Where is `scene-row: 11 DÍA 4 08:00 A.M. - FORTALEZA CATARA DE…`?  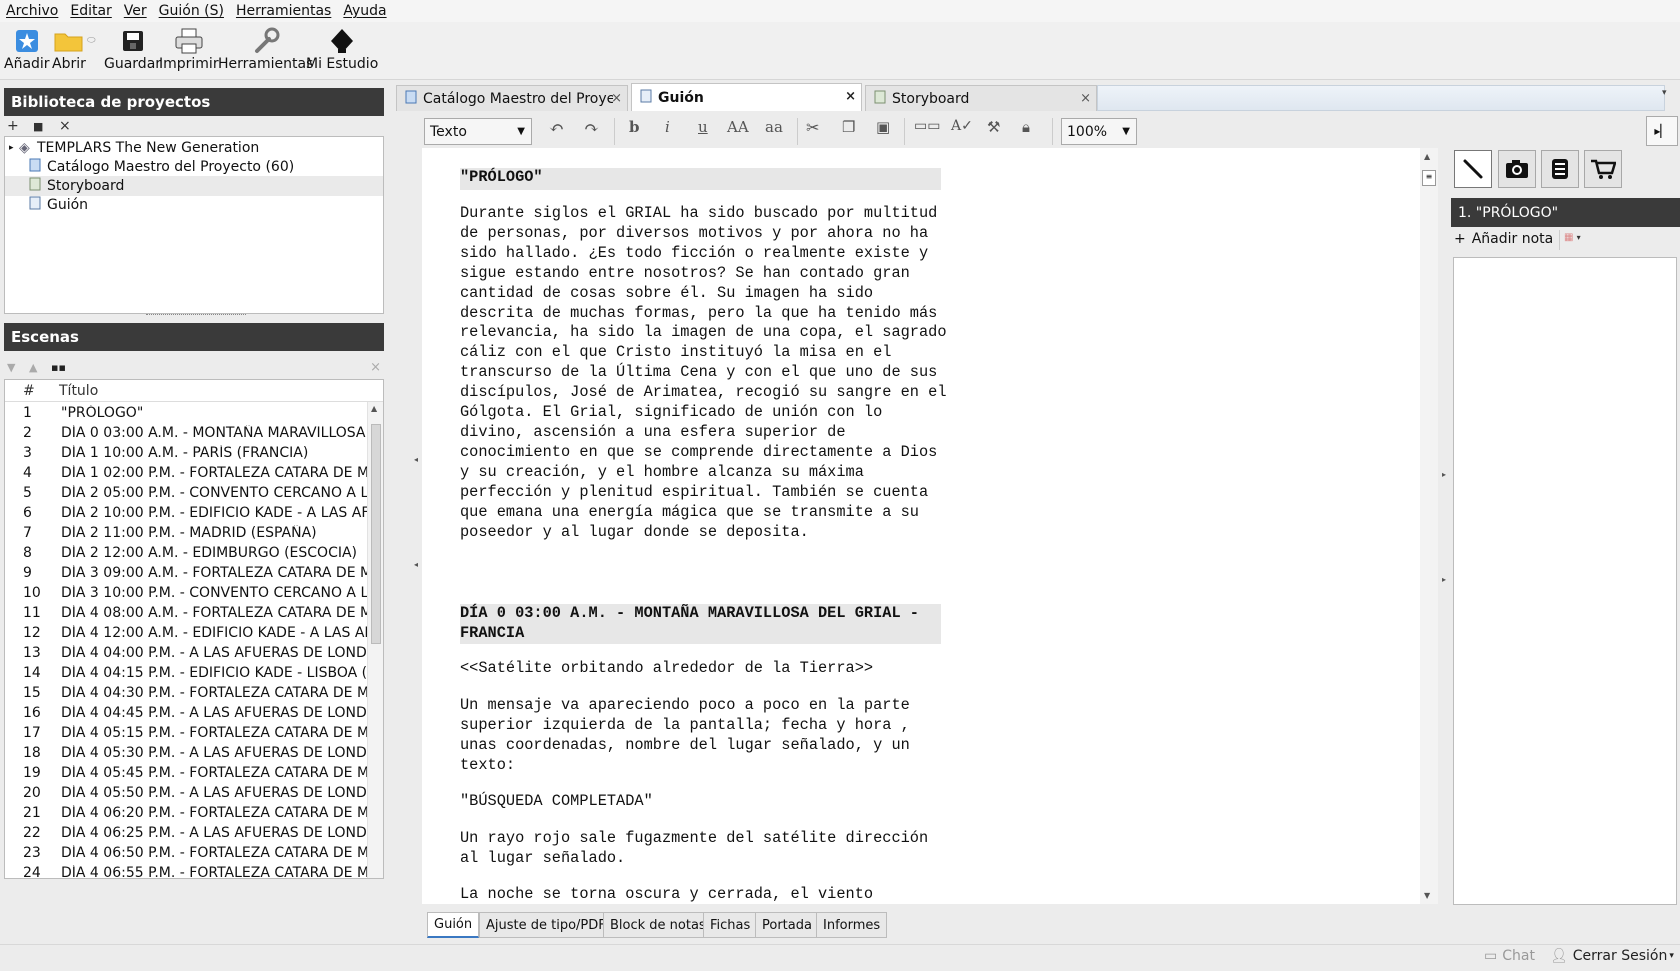
scene-row: 11 DÍA 4 08:00 A.M. - FORTALEZA CATARA DE… is located at coordinates (194, 613).